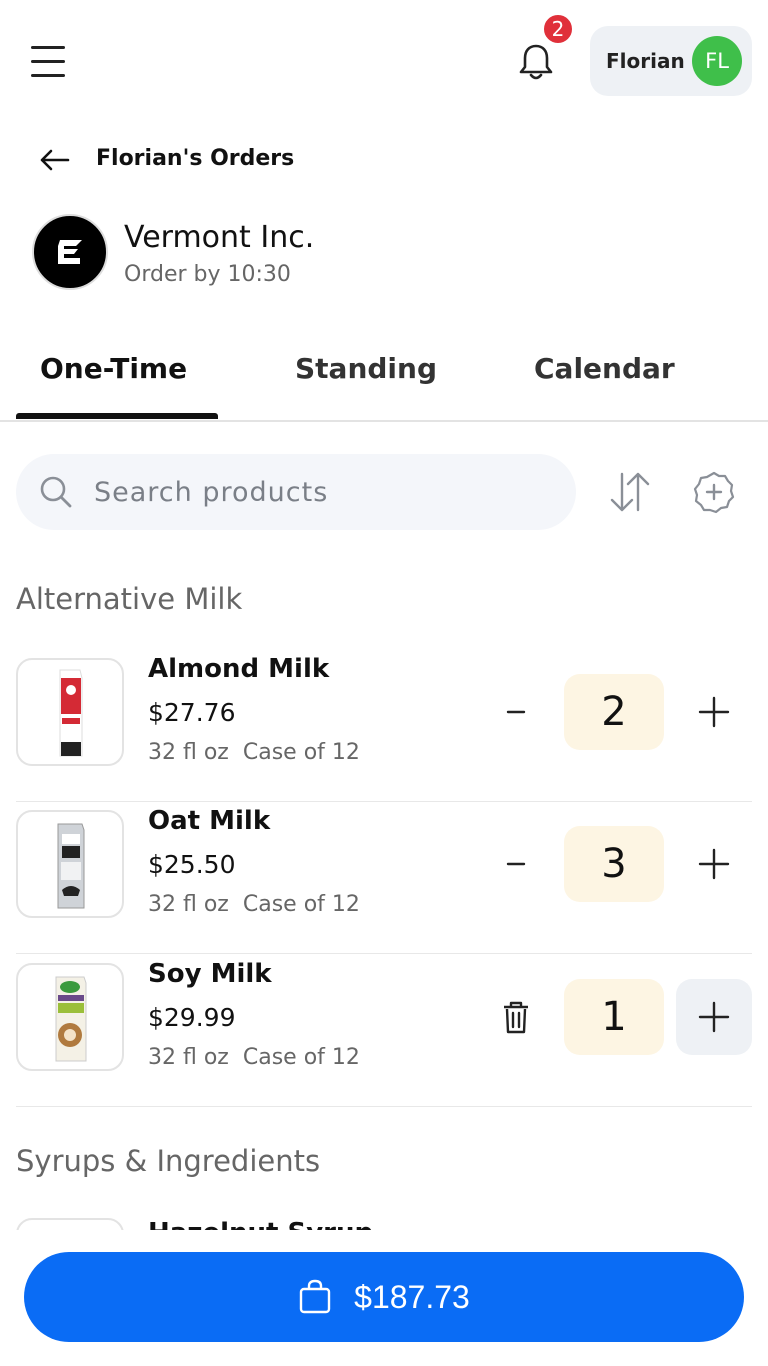 Image resolution: width=768 pixels, height=1366 pixels. What do you see at coordinates (70, 252) in the screenshot?
I see `vendor-logo` at bounding box center [70, 252].